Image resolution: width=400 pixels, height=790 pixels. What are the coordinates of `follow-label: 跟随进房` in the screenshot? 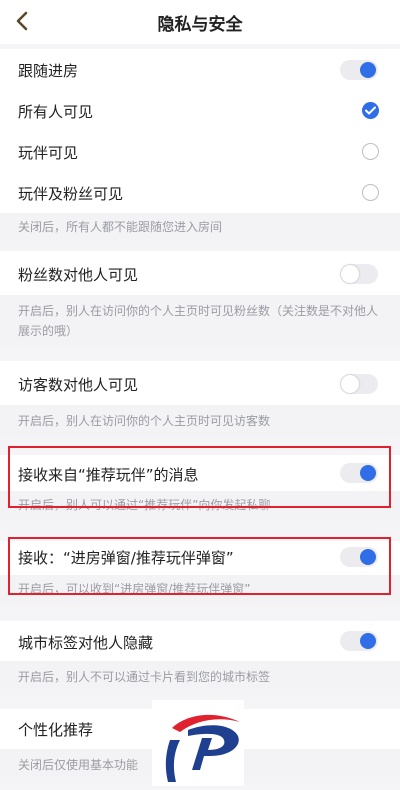 It's located at (48, 71).